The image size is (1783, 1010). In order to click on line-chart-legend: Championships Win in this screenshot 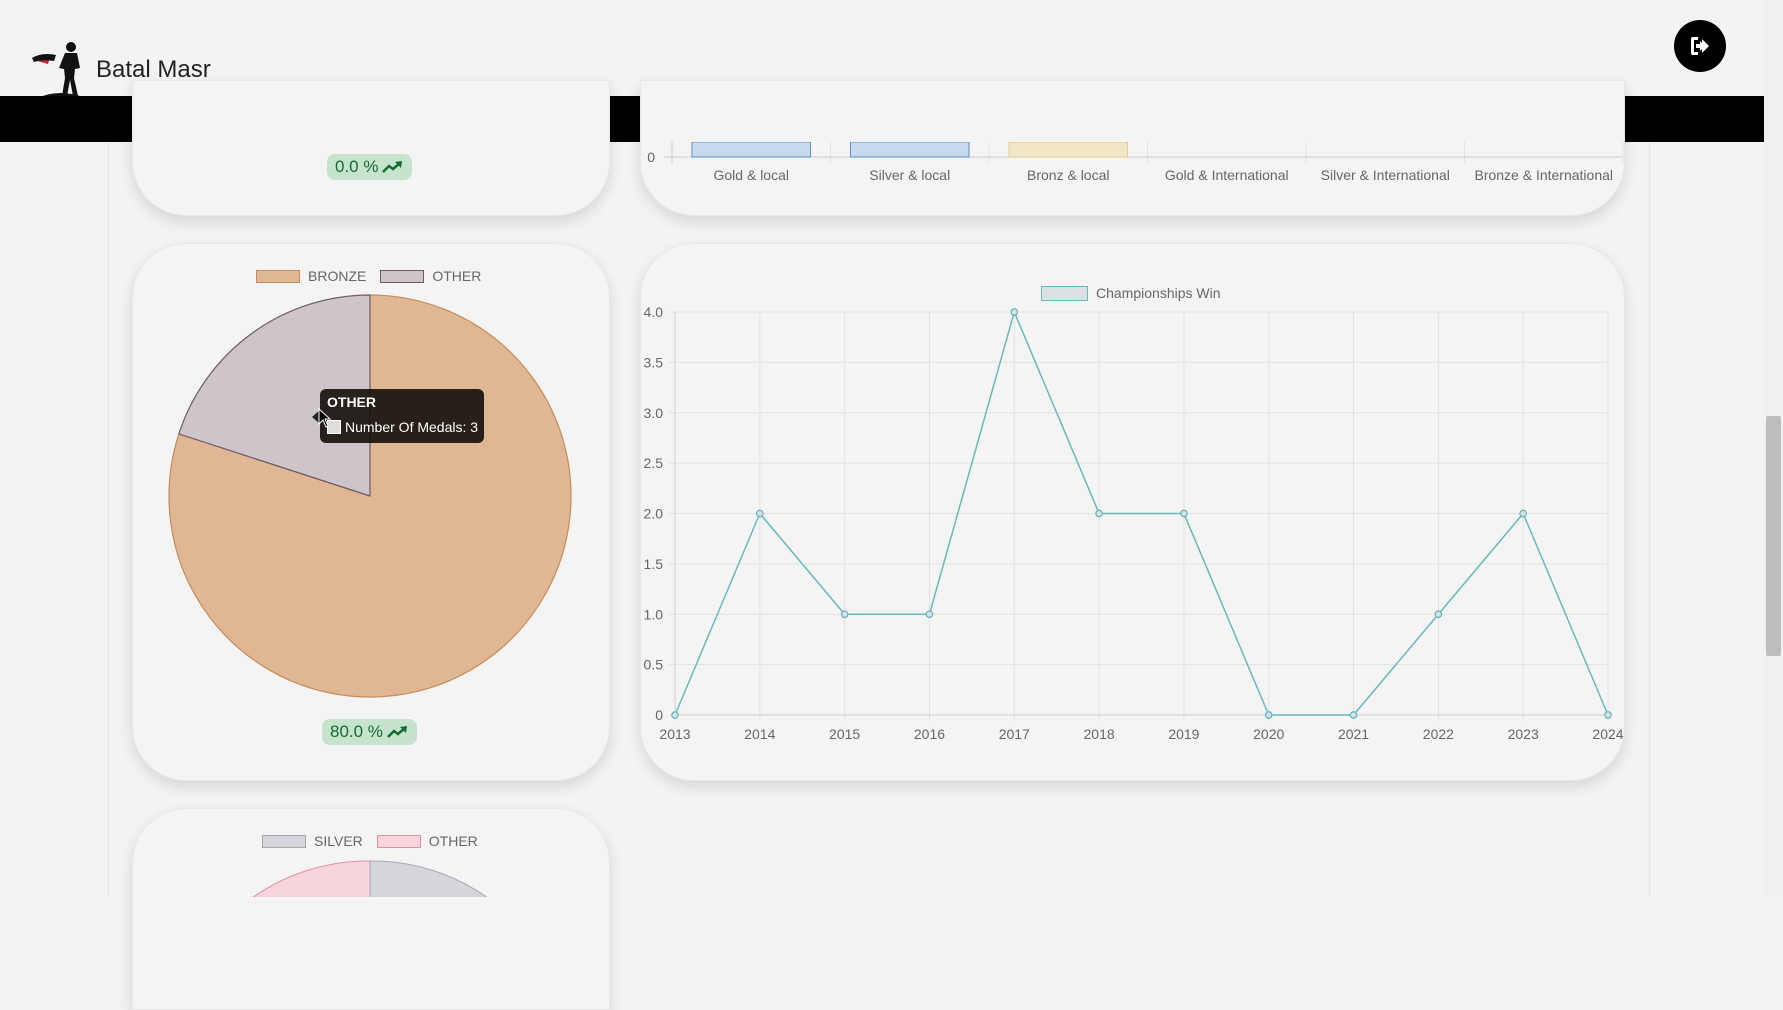, I will do `click(1131, 293)`.